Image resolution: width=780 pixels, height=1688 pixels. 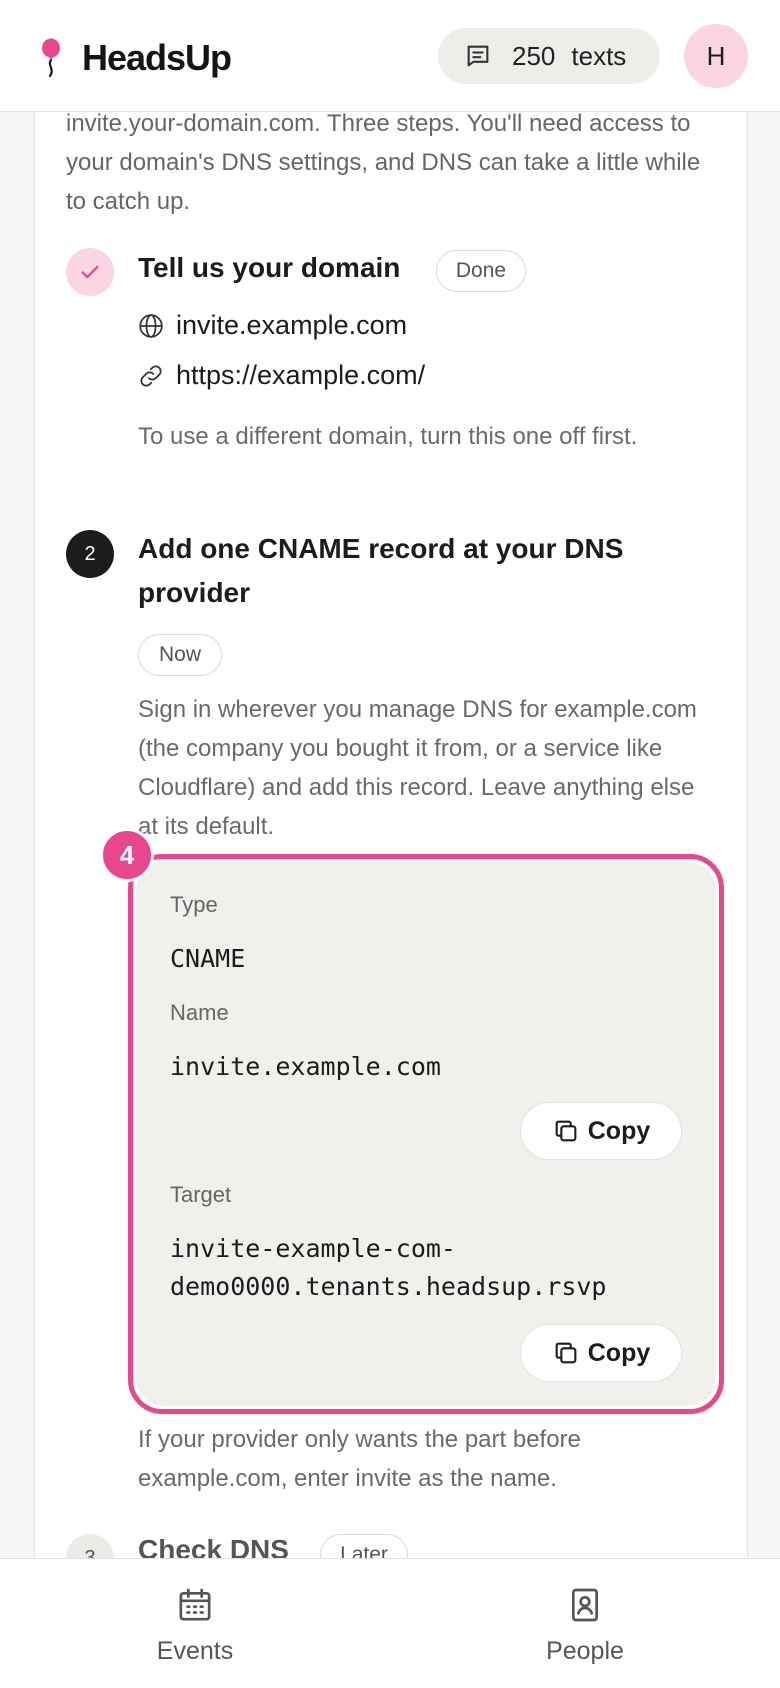 What do you see at coordinates (195, 1604) in the screenshot?
I see `calendar-icon` at bounding box center [195, 1604].